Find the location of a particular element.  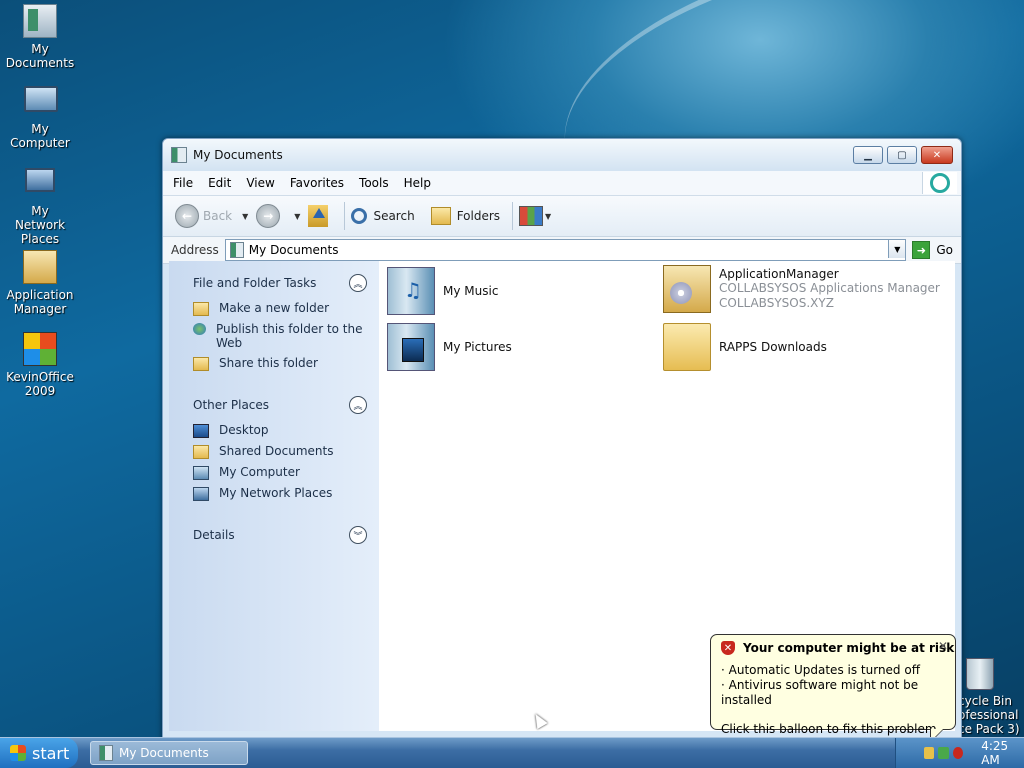

task-share-folder: Share this folder is located at coordinates (280, 363).